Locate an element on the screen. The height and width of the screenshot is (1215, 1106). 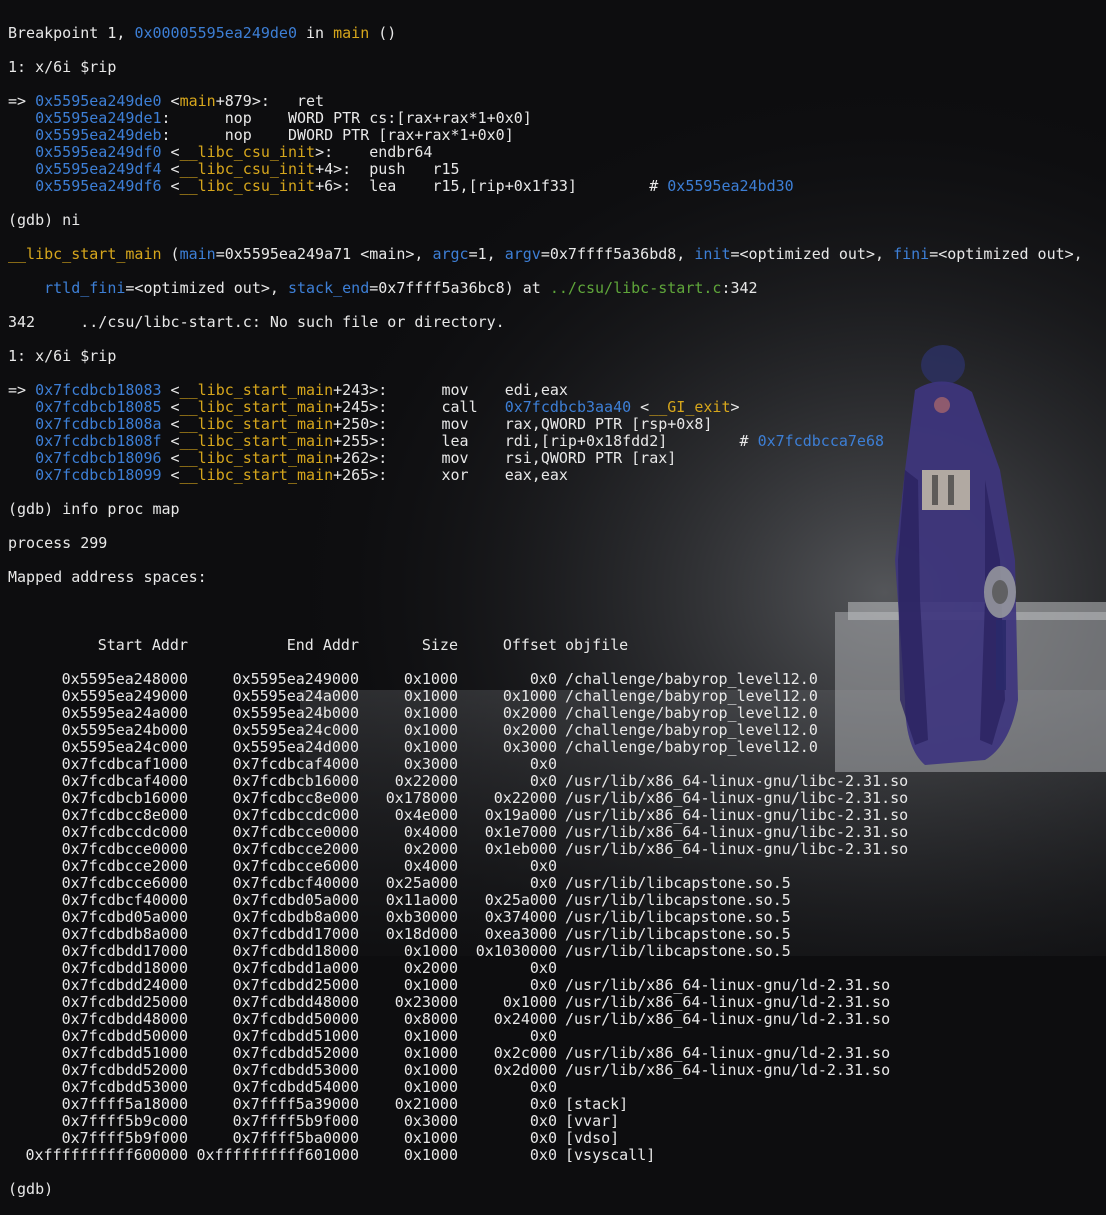
disasm-instruction: >: mov rax,QWORD PTR [rsp+0x8] is located at coordinates (541, 424).